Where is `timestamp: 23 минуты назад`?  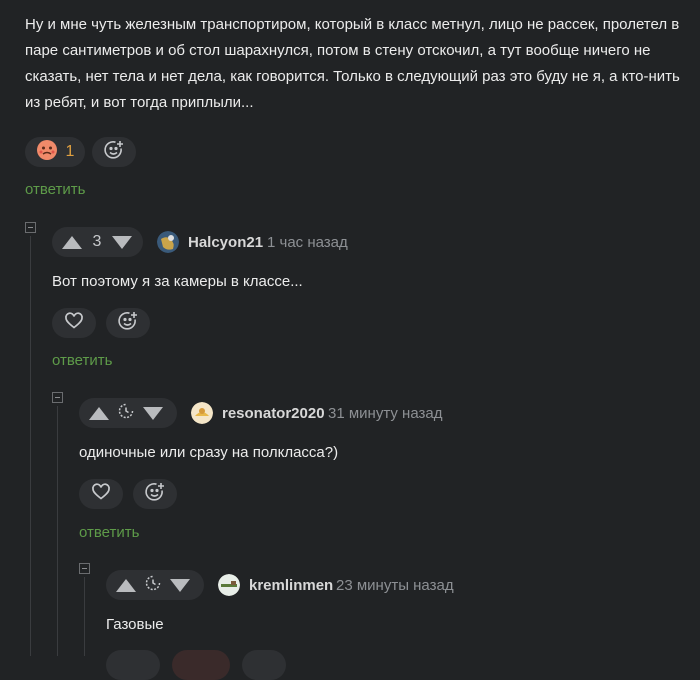 timestamp: 23 минуты назад is located at coordinates (395, 585).